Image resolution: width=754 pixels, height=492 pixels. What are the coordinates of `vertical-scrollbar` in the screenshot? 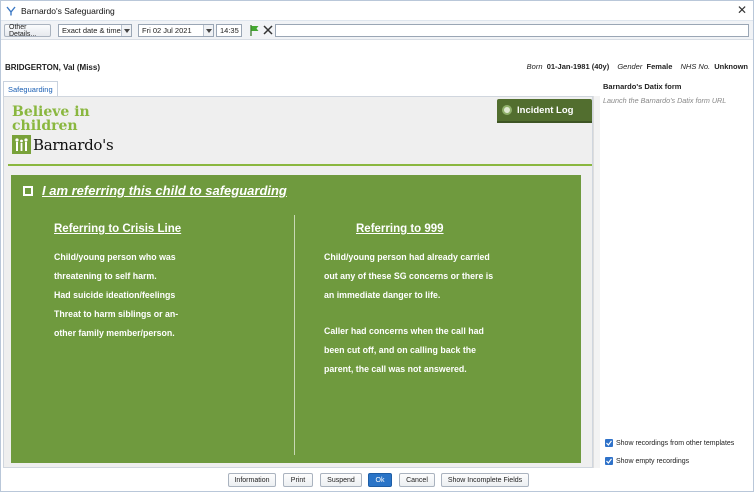 It's located at (596, 282).